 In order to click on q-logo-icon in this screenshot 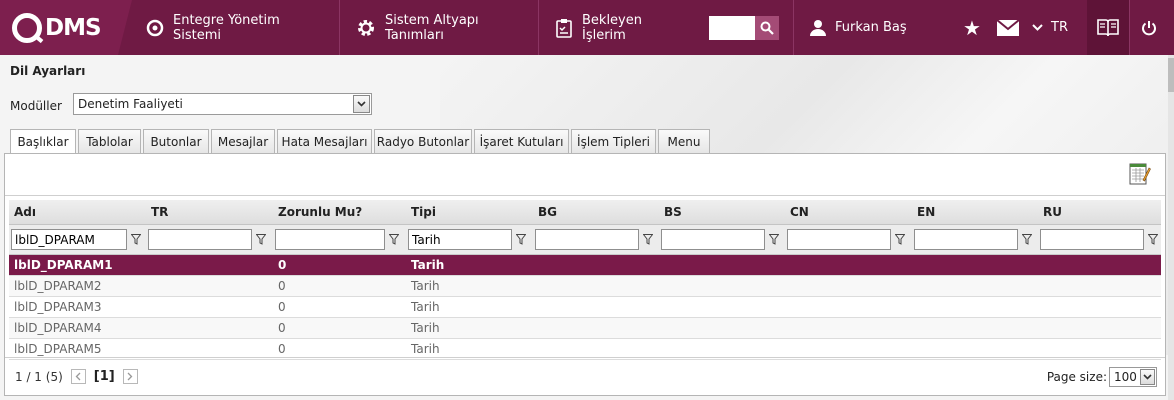, I will do `click(27, 27)`.